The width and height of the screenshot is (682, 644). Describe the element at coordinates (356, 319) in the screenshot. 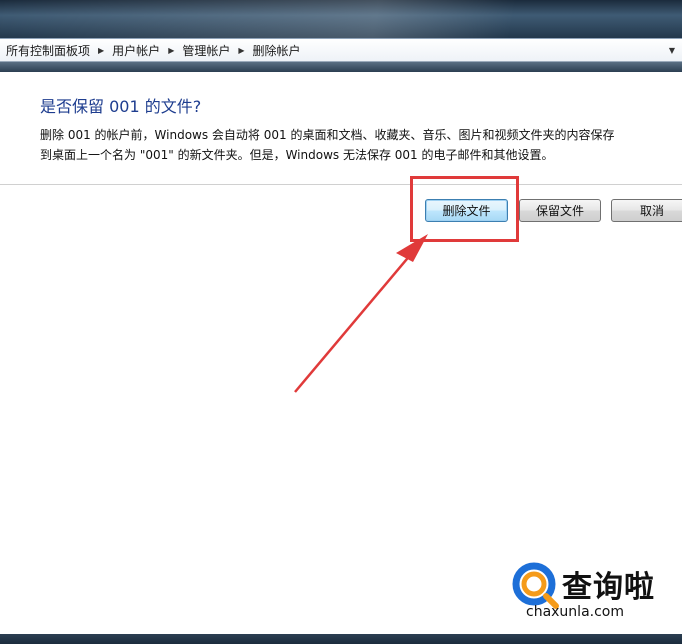

I see `arrow-shaft` at that location.